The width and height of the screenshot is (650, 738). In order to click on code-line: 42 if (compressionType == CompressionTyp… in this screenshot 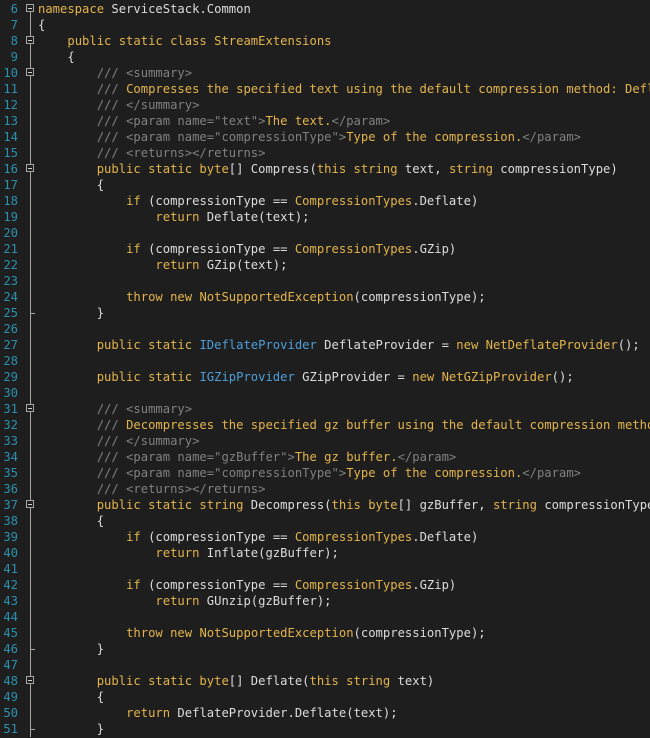, I will do `click(325, 585)`.